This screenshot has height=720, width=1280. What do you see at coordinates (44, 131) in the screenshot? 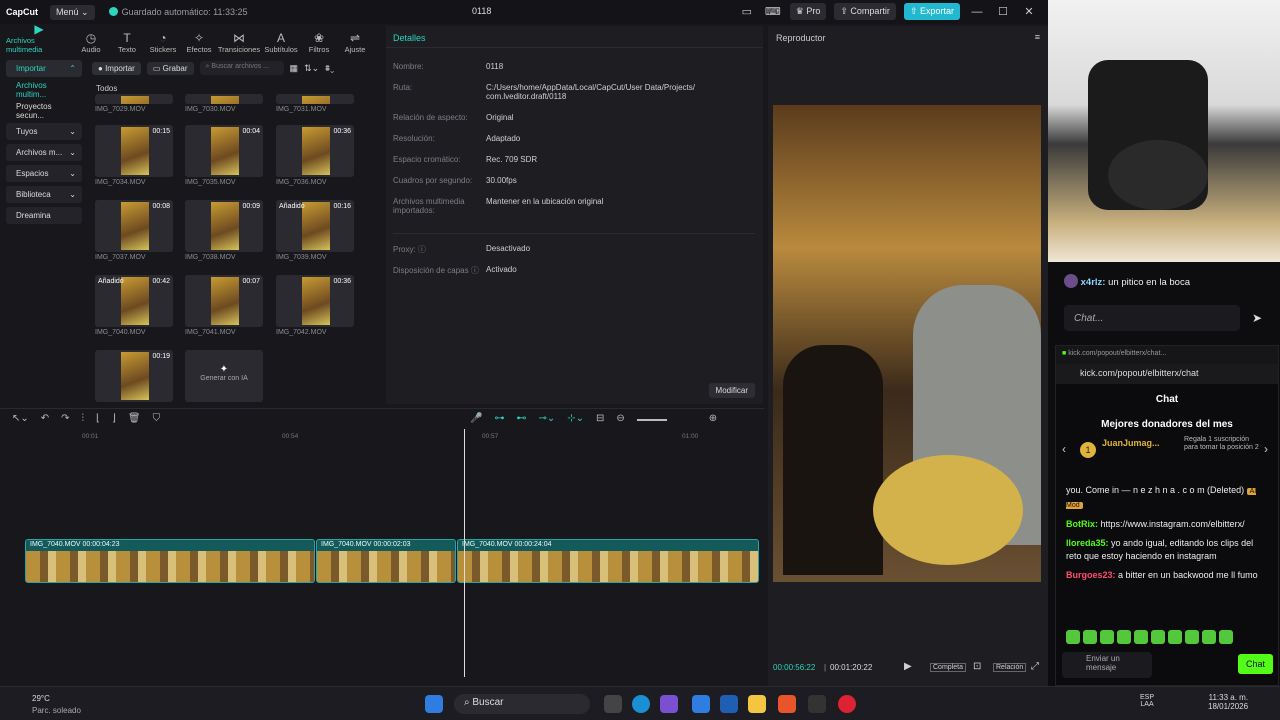
I see `sidebar-item-yours: Tuyos ⌄` at bounding box center [44, 131].